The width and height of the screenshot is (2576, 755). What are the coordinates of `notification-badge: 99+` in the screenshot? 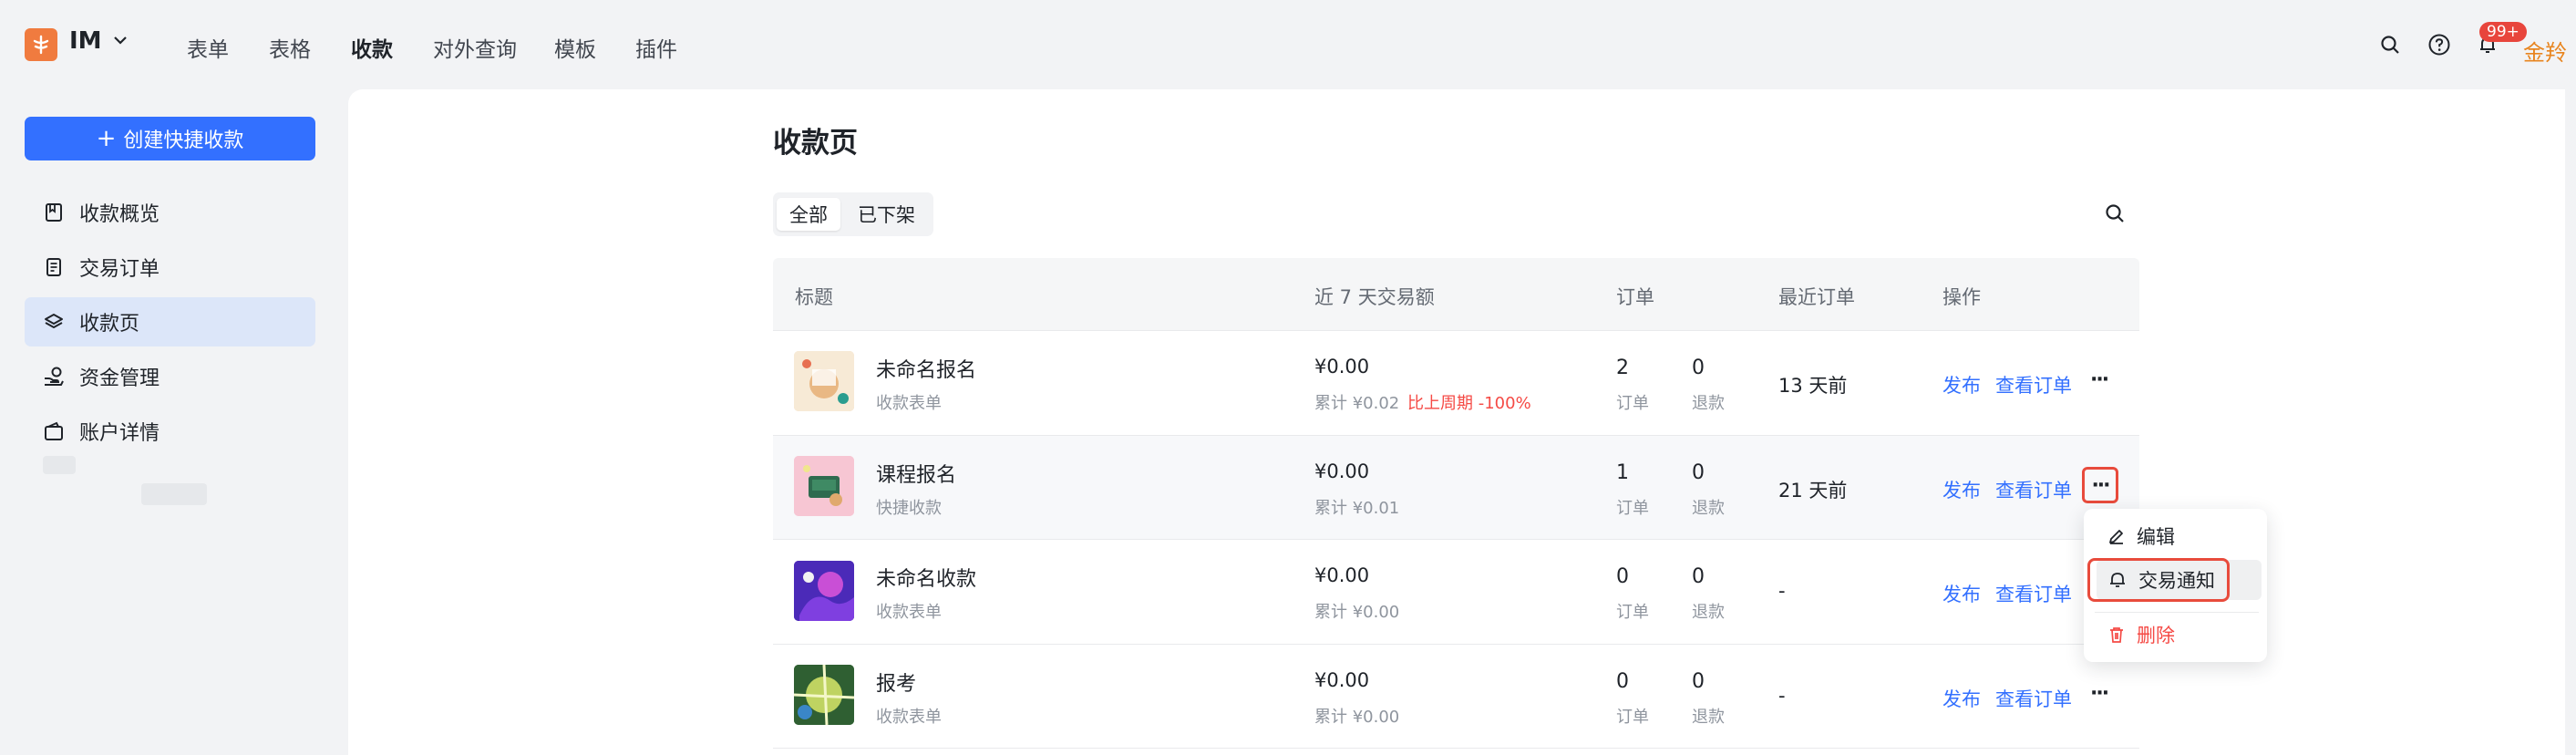 It's located at (2503, 32).